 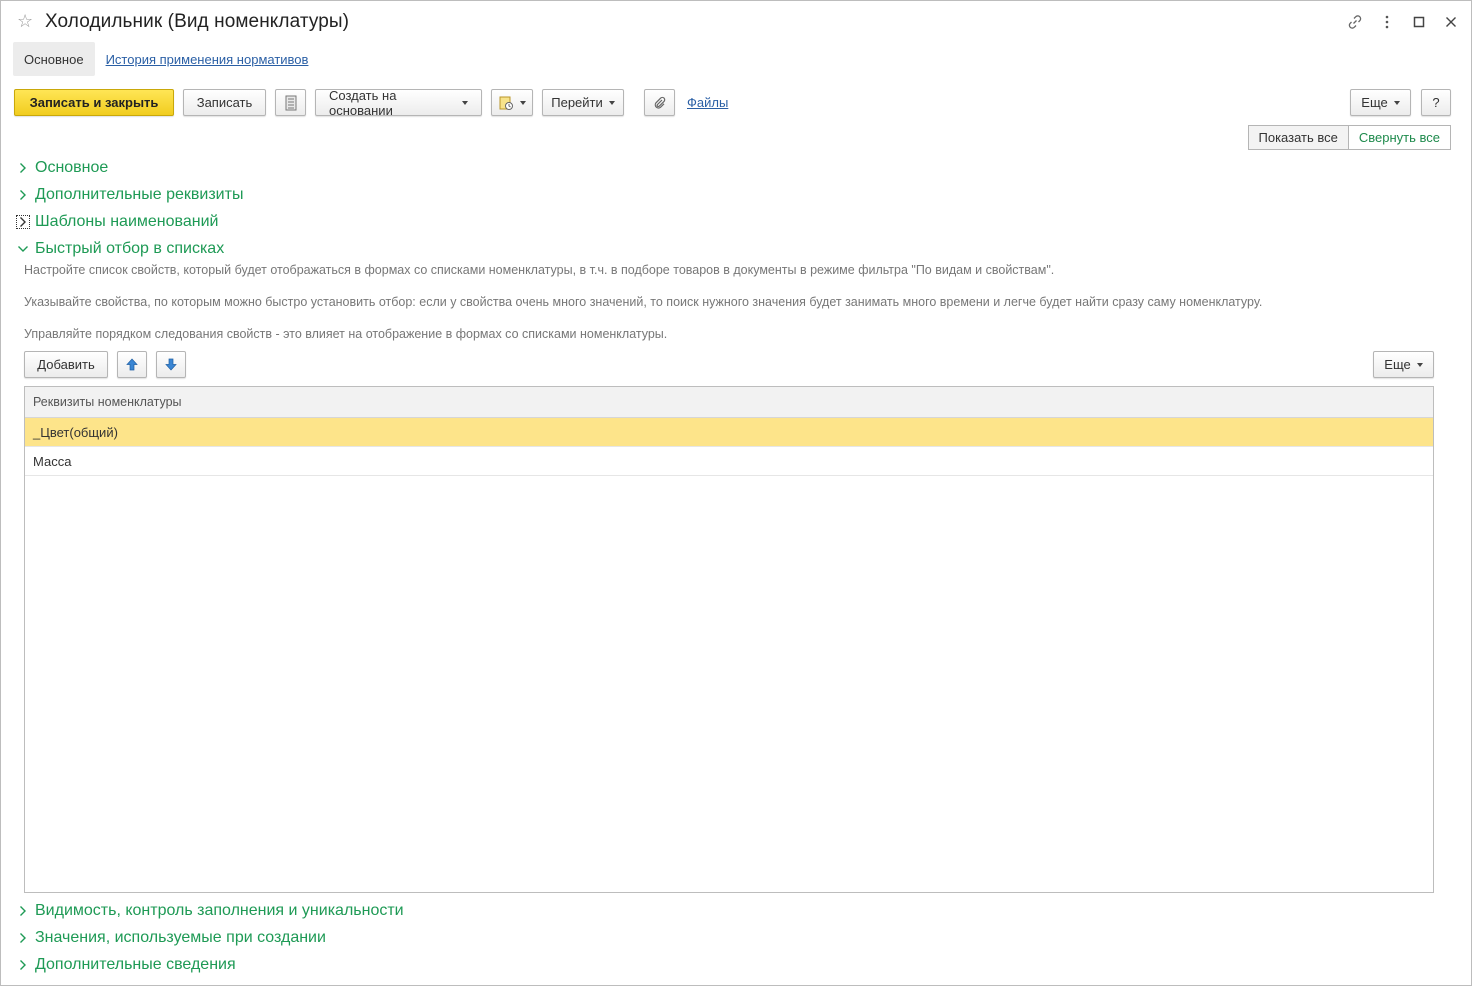 What do you see at coordinates (207, 59) in the screenshot?
I see `tab-norms-history: История применения нормативов` at bounding box center [207, 59].